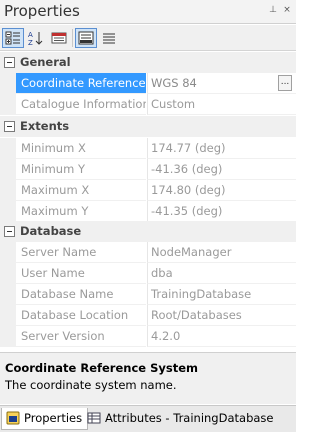 This screenshot has height=432, width=320. I want to click on category-label: Extents, so click(45, 126).